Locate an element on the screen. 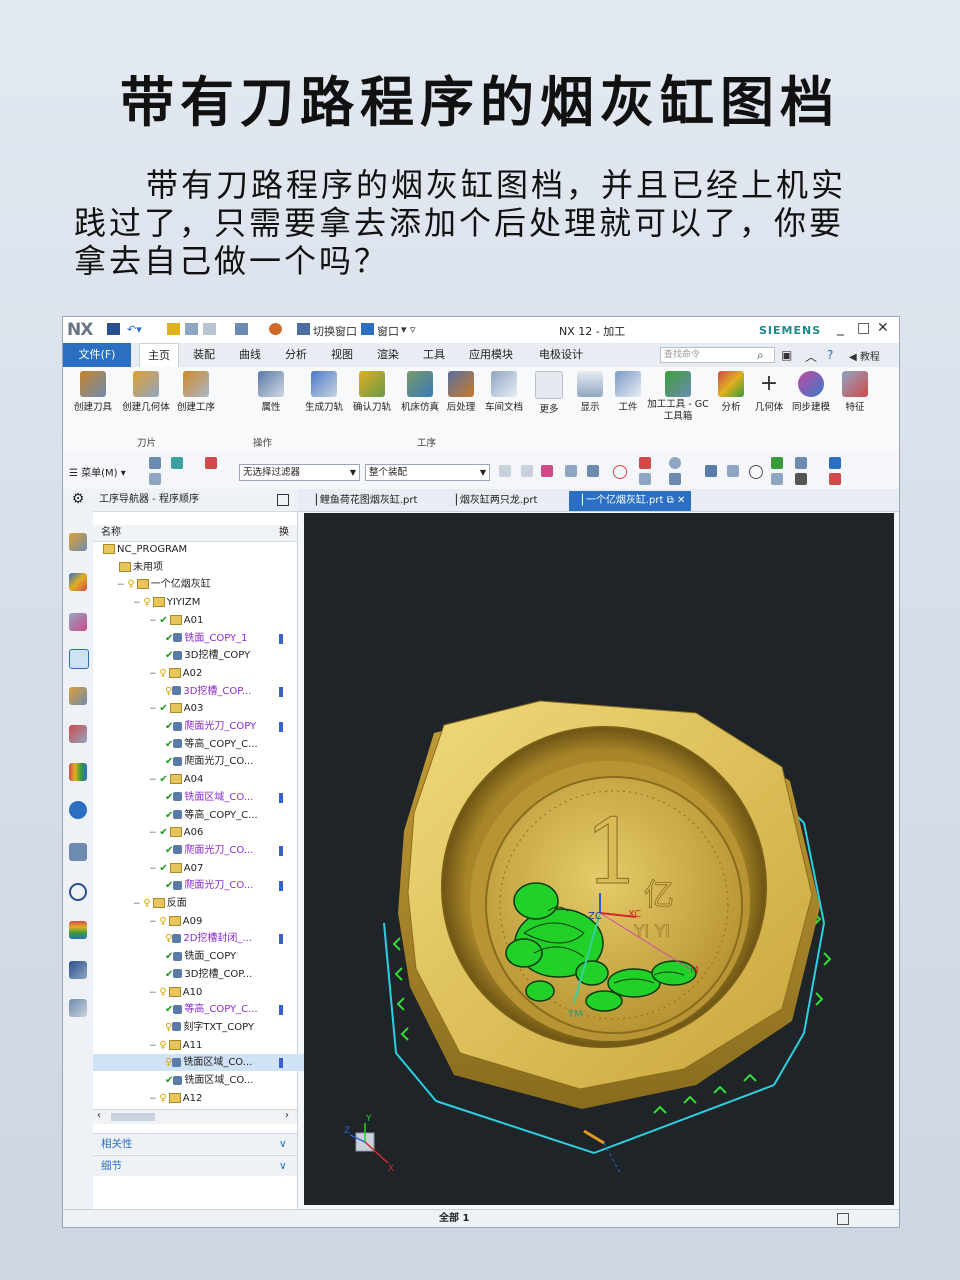 This screenshot has width=960, height=1280. close-button: ✕ is located at coordinates (883, 328).